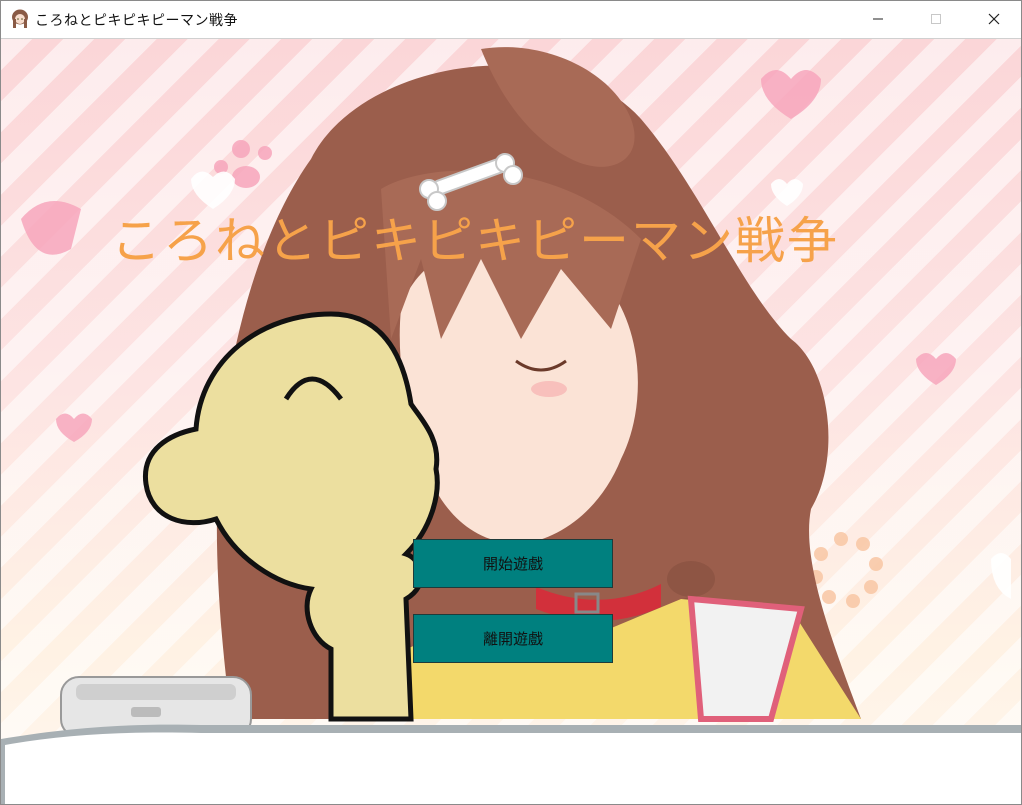 The width and height of the screenshot is (1022, 805). What do you see at coordinates (511, 764) in the screenshot?
I see `dialog-box` at bounding box center [511, 764].